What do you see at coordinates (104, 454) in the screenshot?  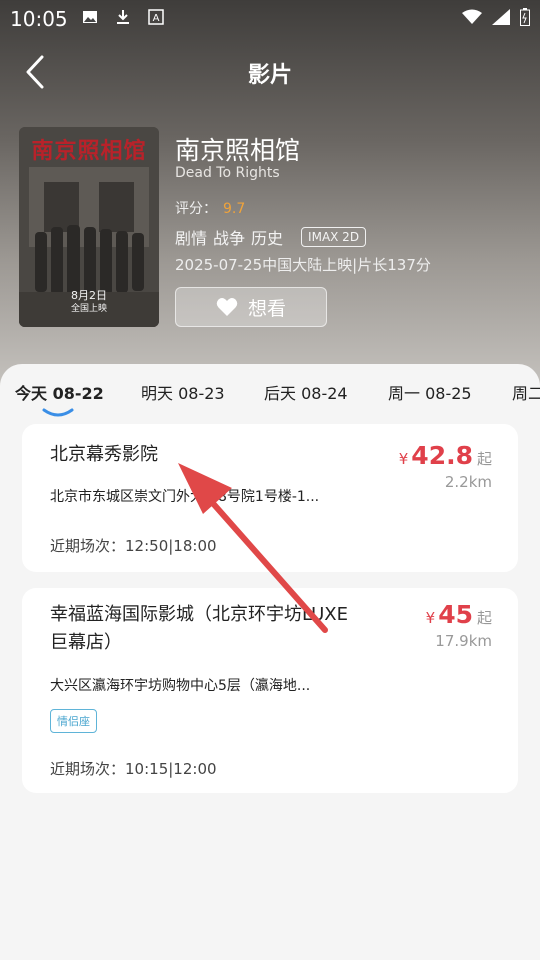 I see `cinema-name: 北京幕秀影院` at bounding box center [104, 454].